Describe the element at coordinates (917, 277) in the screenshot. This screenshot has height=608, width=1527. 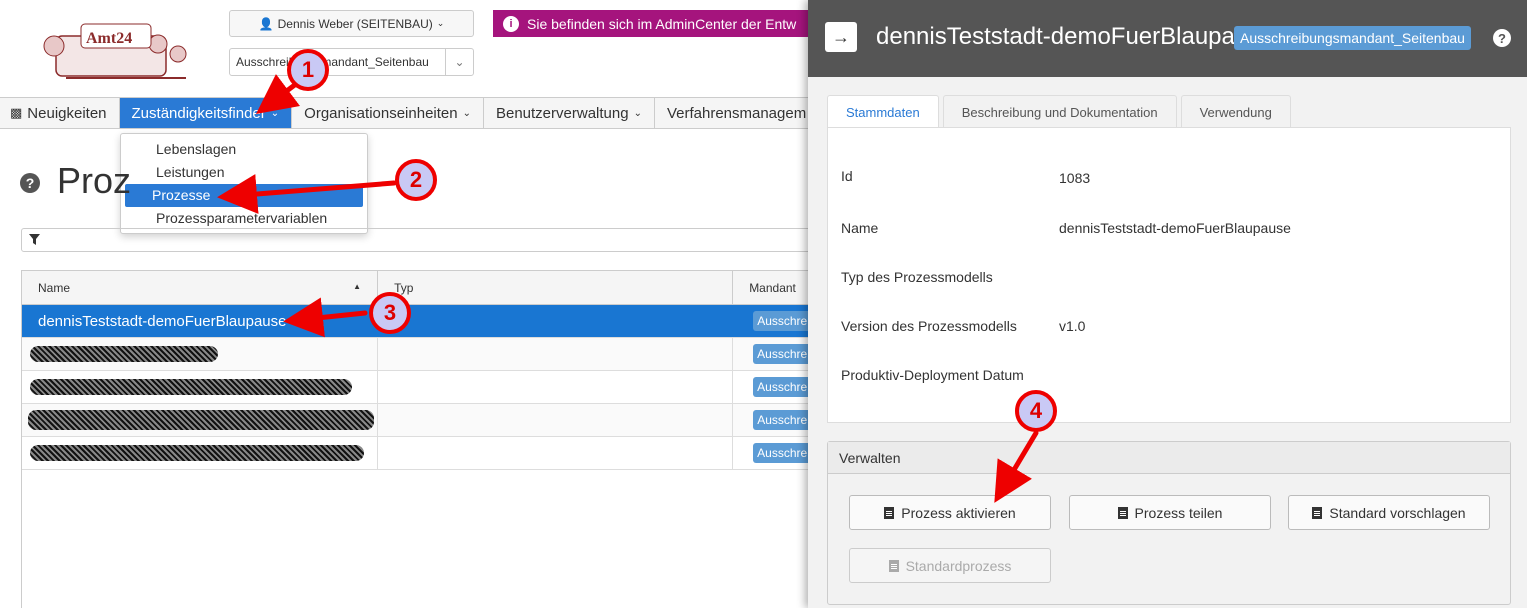
I see `field-label: Typ des Prozessmodells` at that location.